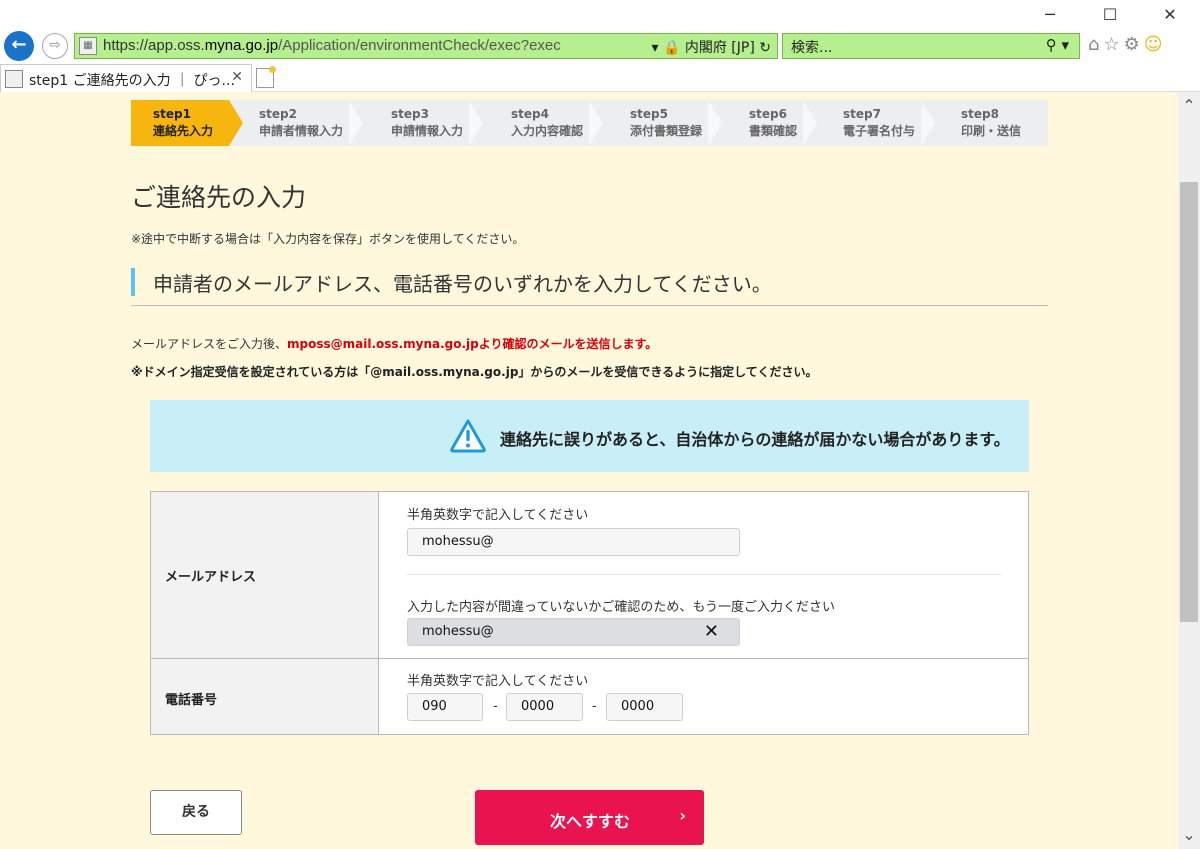 The width and height of the screenshot is (1200, 849). What do you see at coordinates (19, 46) in the screenshot?
I see `back-arrow-icon: ←` at bounding box center [19, 46].